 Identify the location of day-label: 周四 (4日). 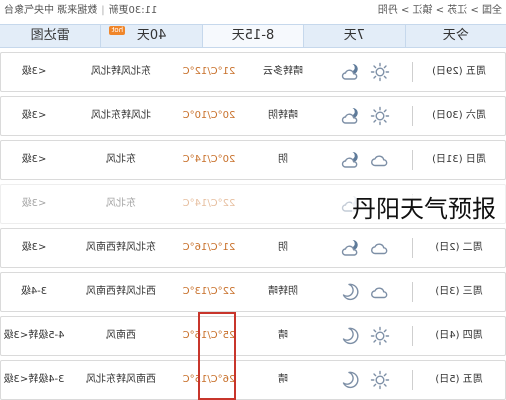
(459, 335).